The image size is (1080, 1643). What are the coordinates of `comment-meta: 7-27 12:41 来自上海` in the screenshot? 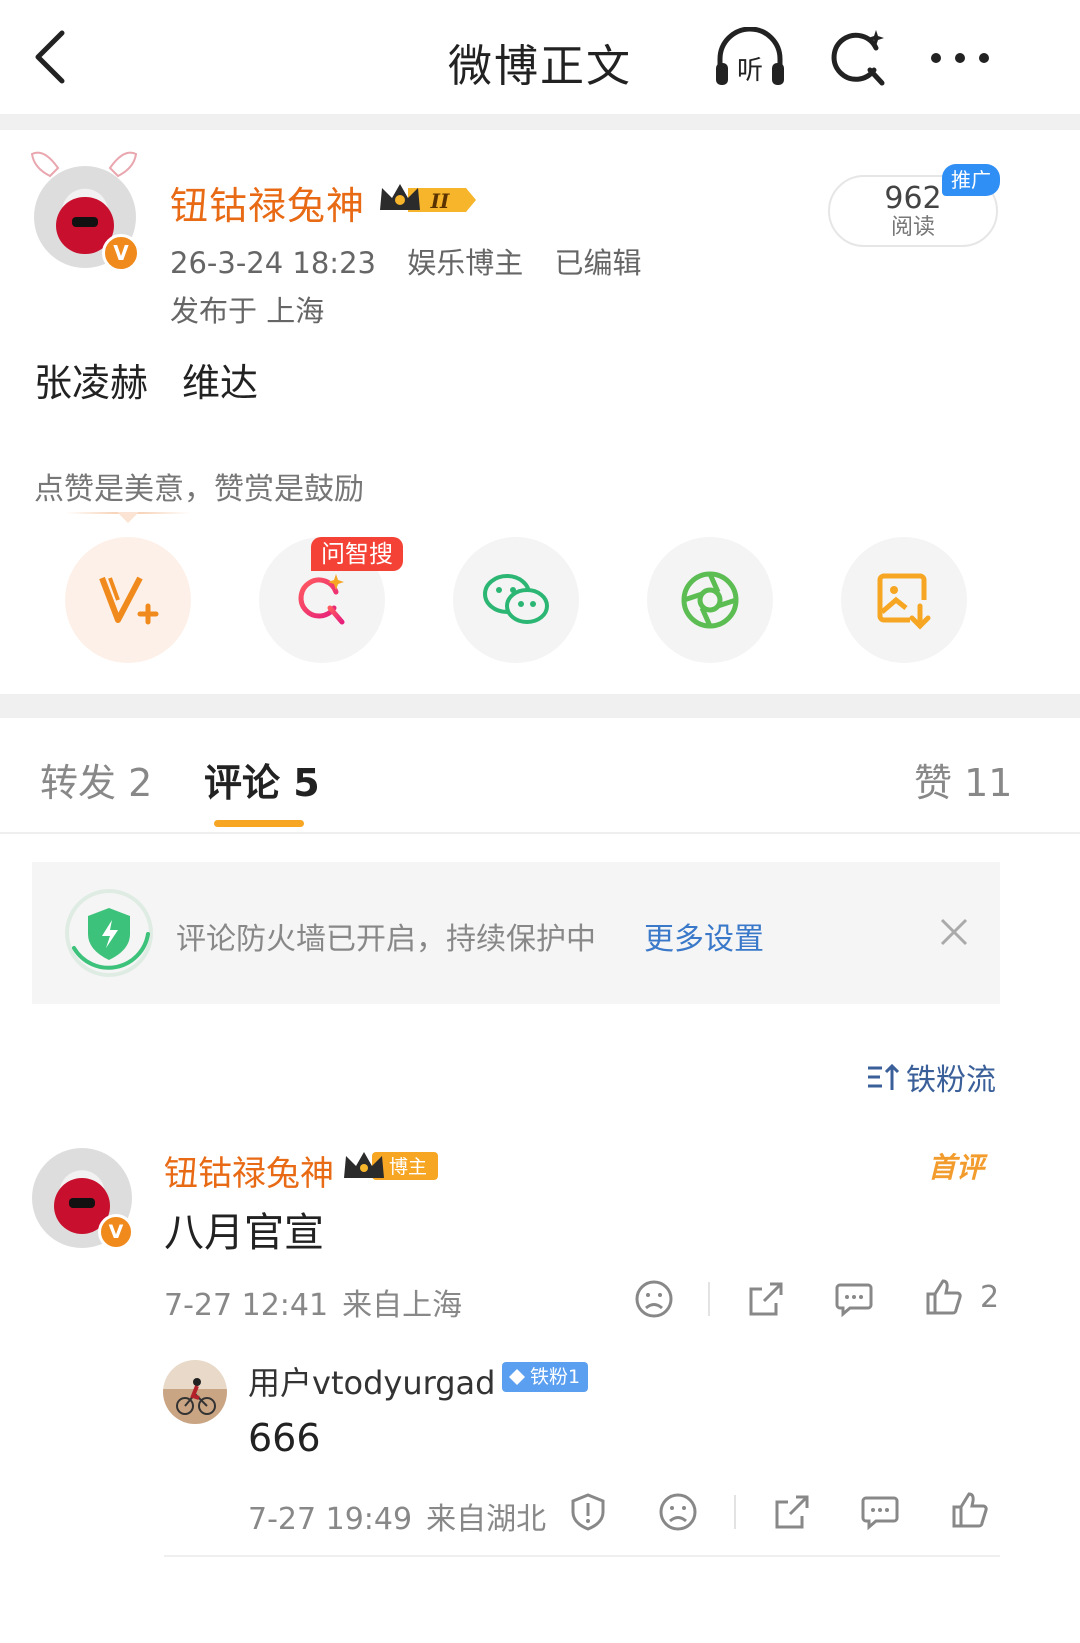 It's located at (320, 1302).